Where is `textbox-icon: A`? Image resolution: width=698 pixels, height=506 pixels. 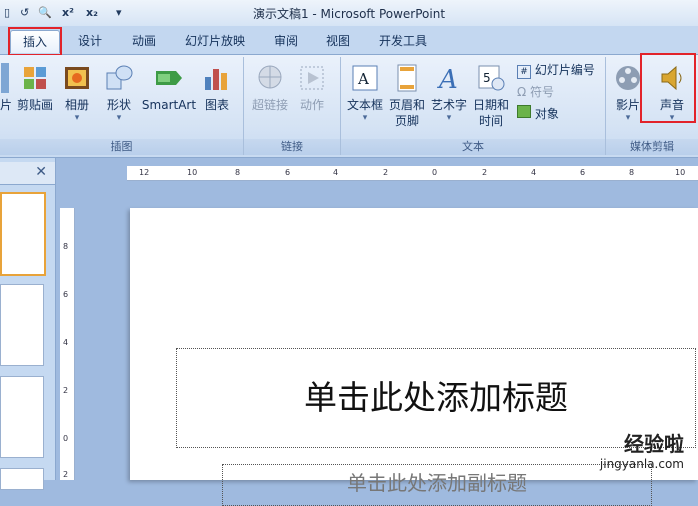
textbox-icon: A is located at coordinates (365, 78).